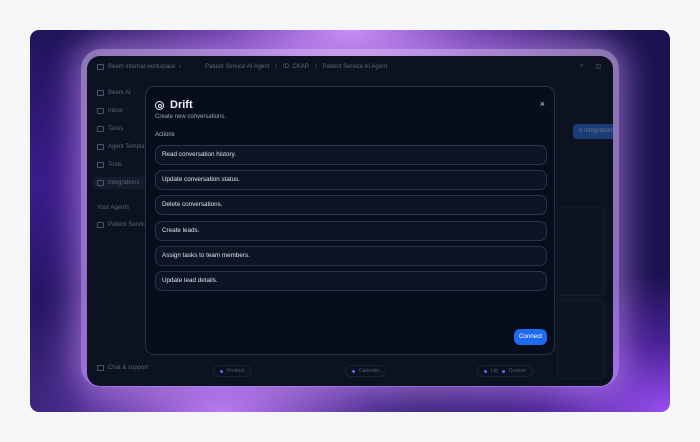  Describe the element at coordinates (351, 180) in the screenshot. I see `action-item: Update conversation status.` at that location.